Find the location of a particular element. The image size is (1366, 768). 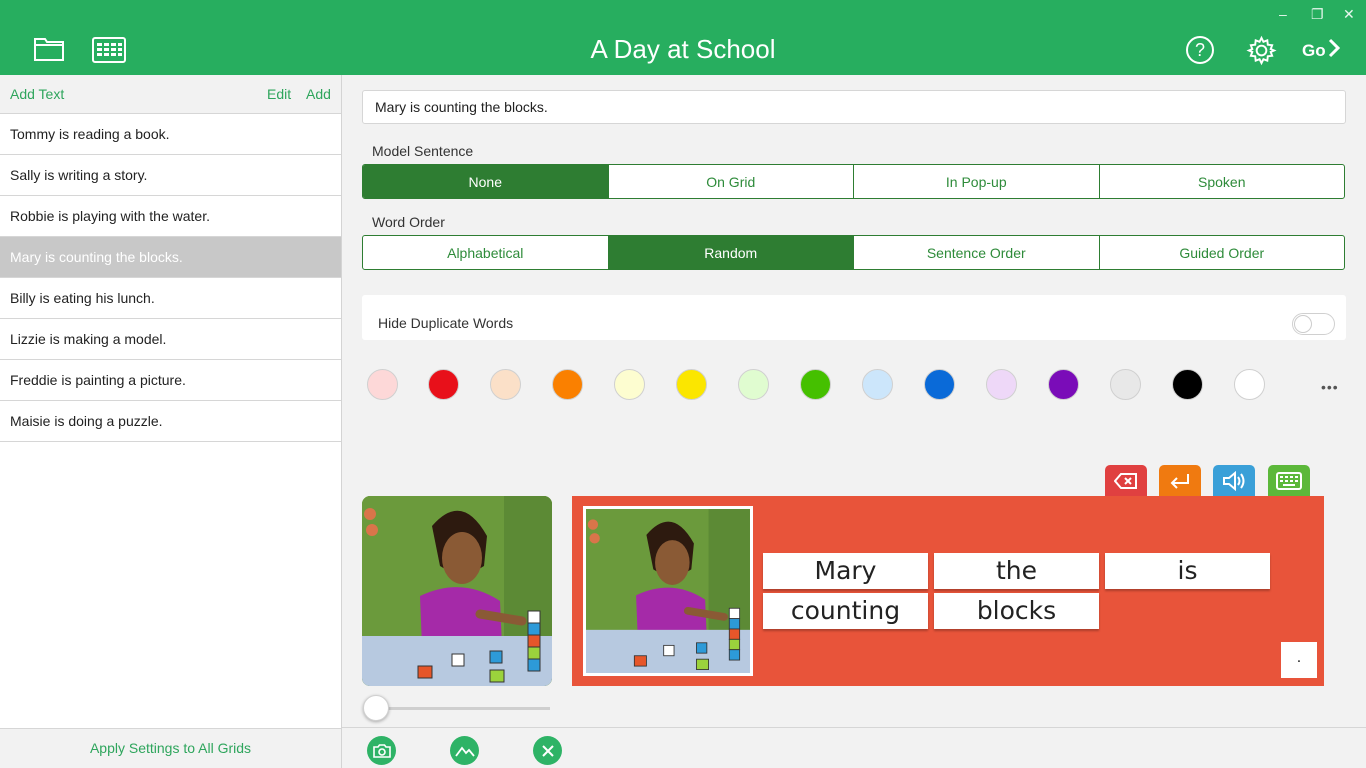

backspace-button is located at coordinates (1126, 480).